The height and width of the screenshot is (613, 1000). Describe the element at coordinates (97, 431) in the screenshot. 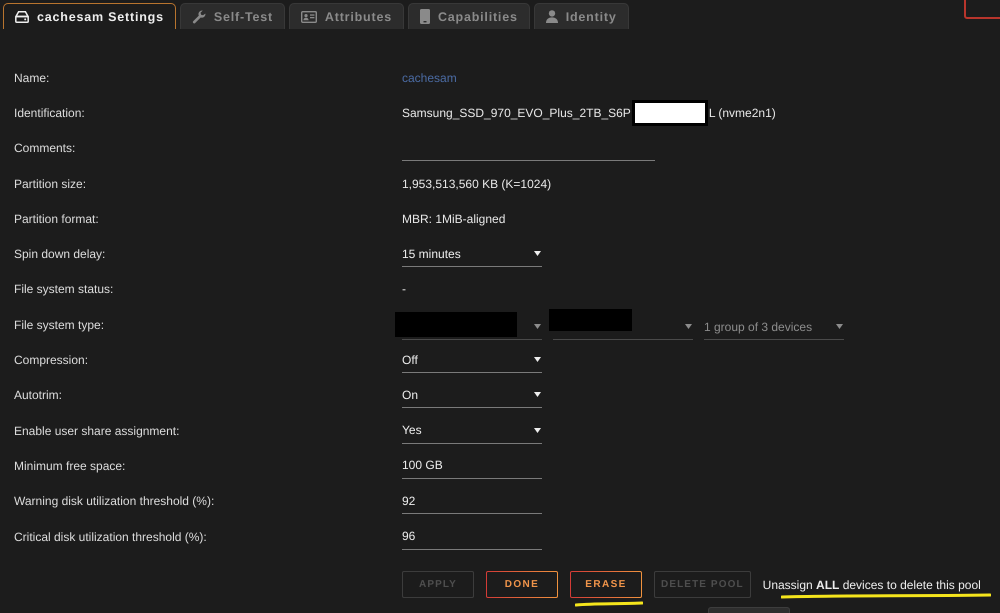

I see `field-label: Enable user share assignment:` at that location.